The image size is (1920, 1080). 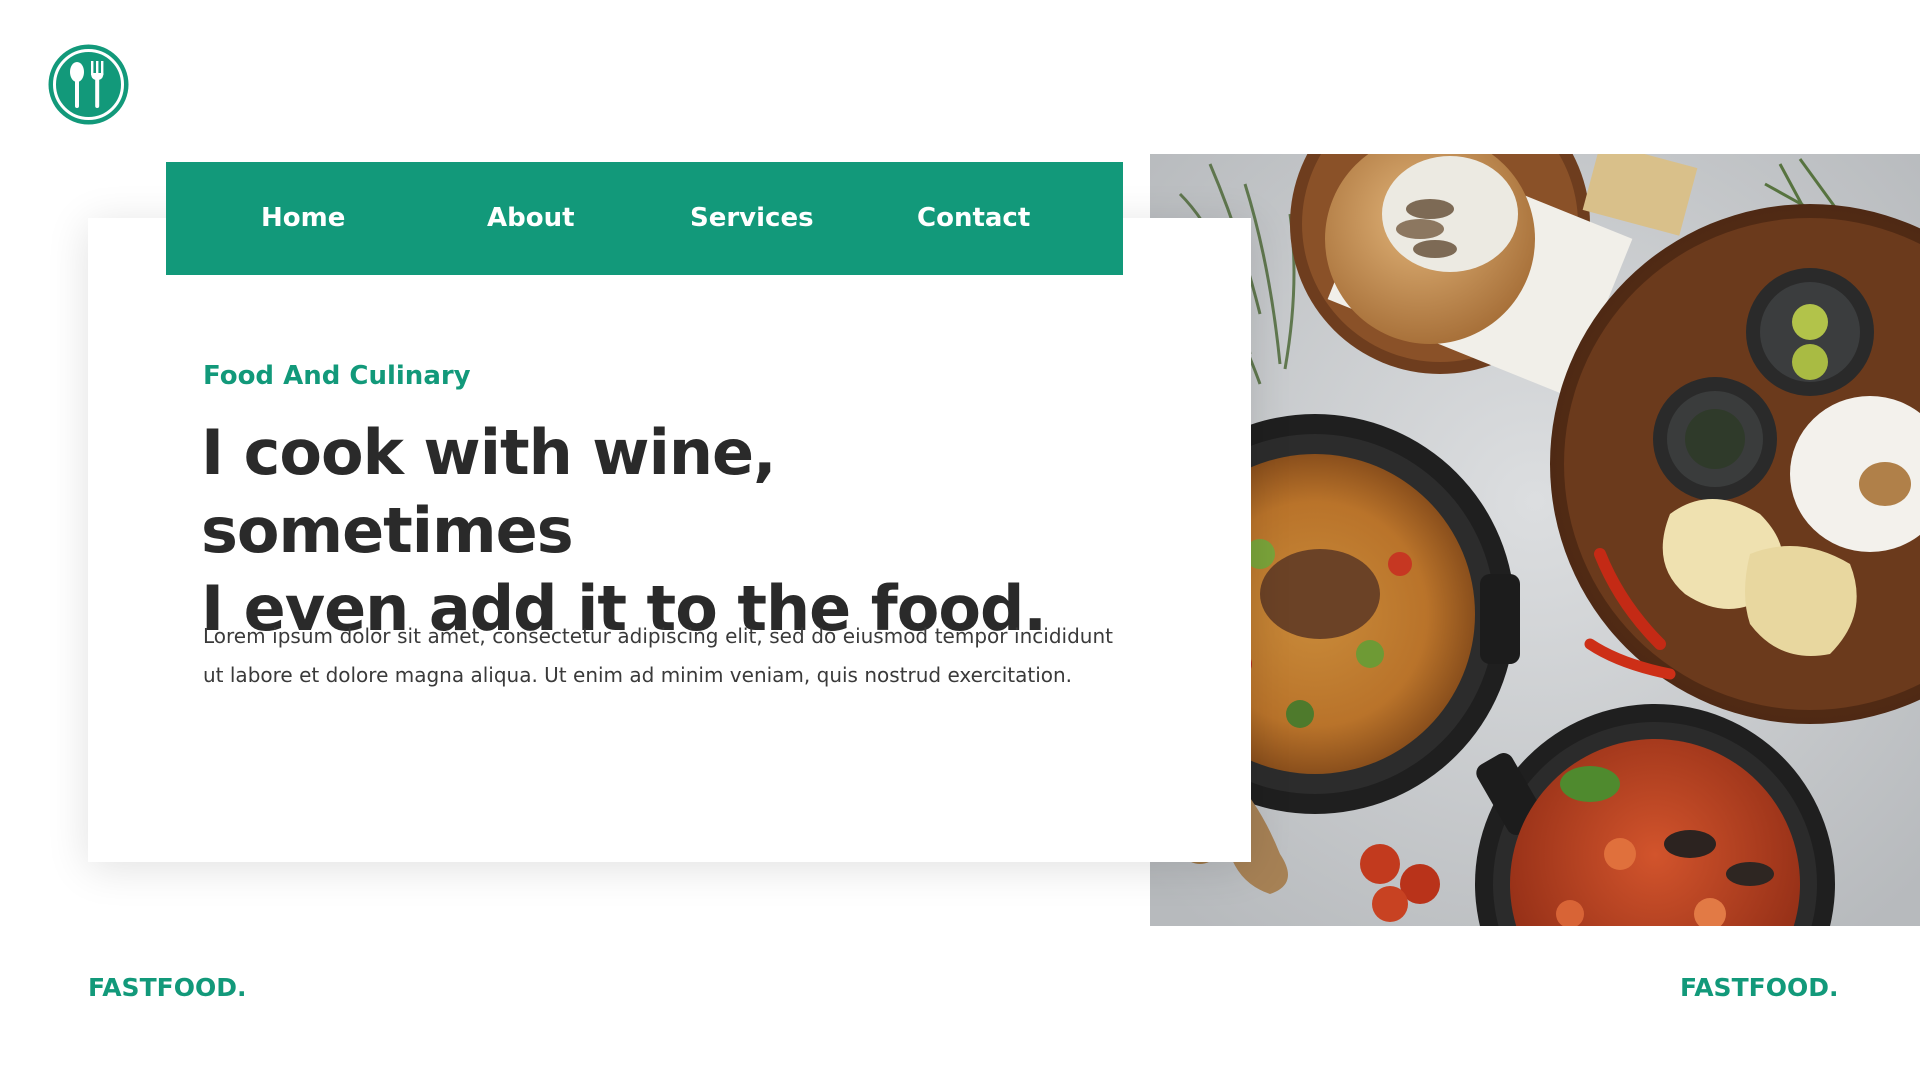 I want to click on main-nav: Home About Services Contact, so click(x=644, y=218).